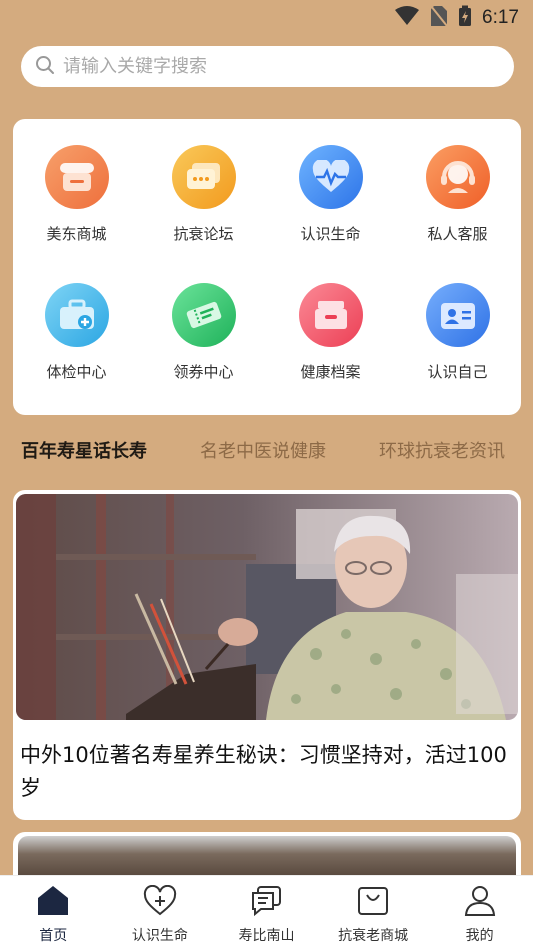  I want to click on grid-label: 认识自己, so click(457, 372).